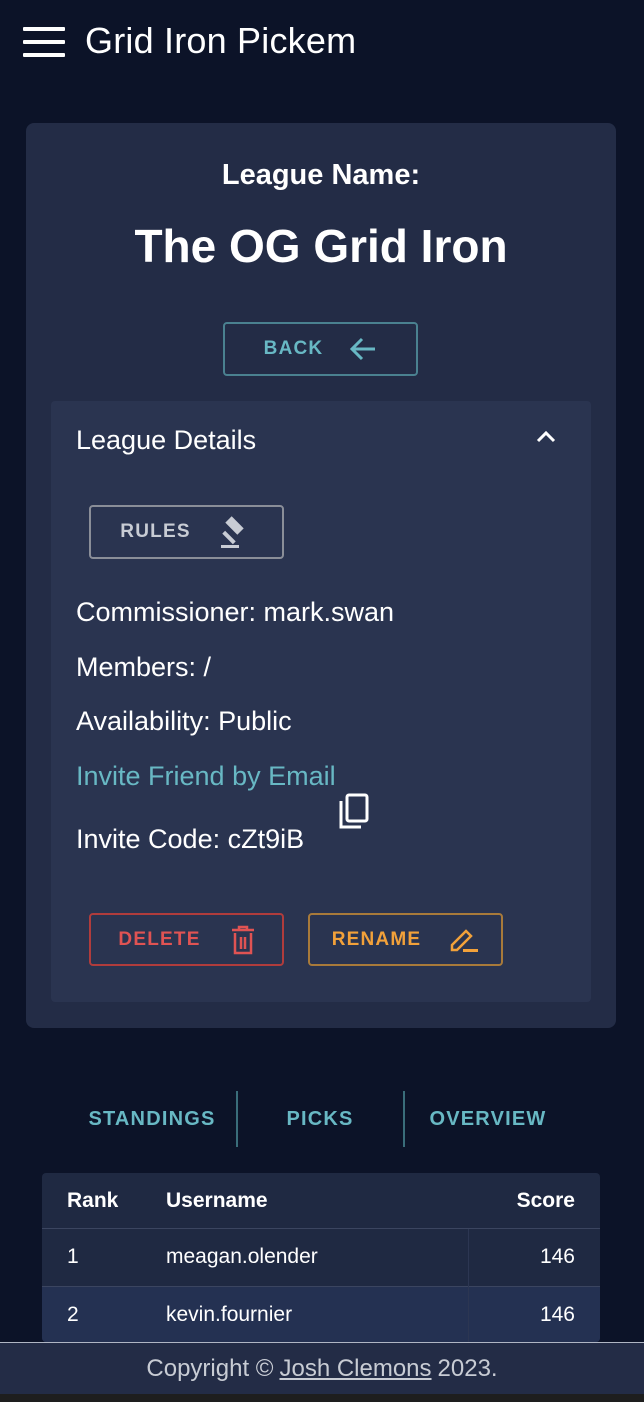  I want to click on footer: Copyright © Josh Clemons 2023., so click(322, 1368).